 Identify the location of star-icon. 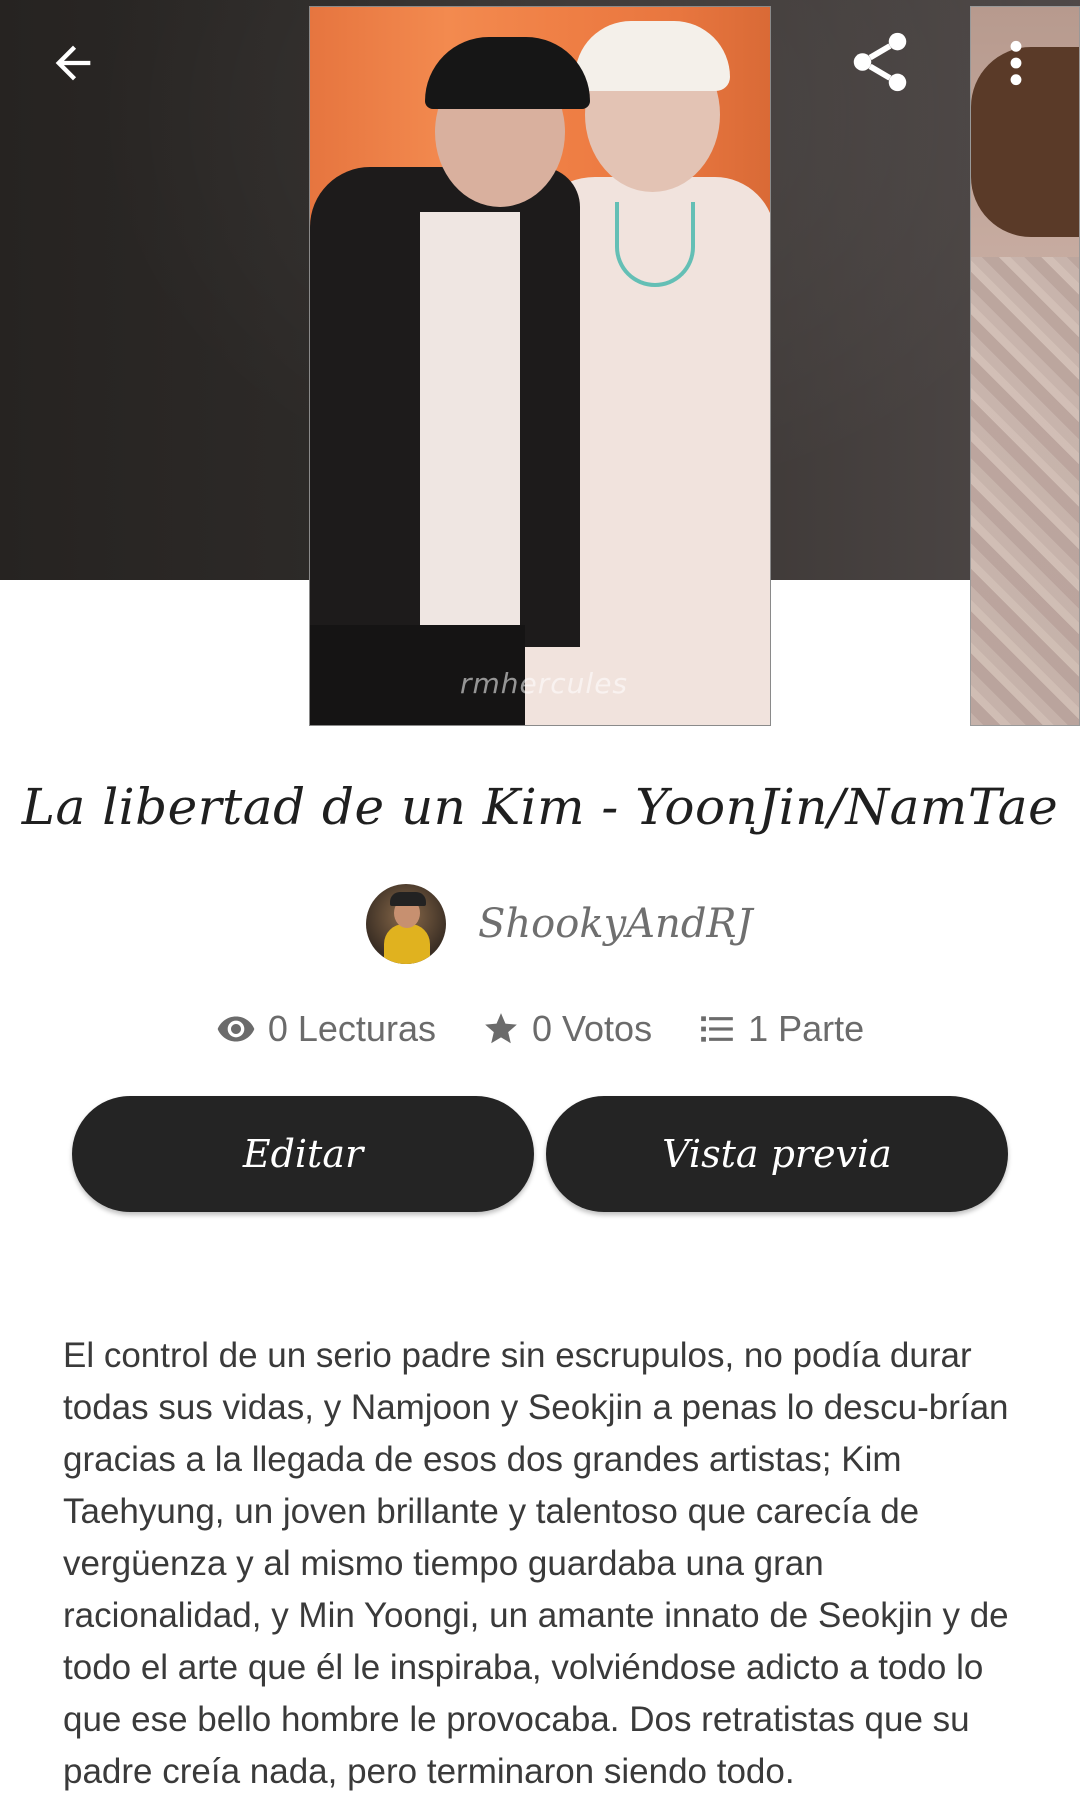
(501, 1028).